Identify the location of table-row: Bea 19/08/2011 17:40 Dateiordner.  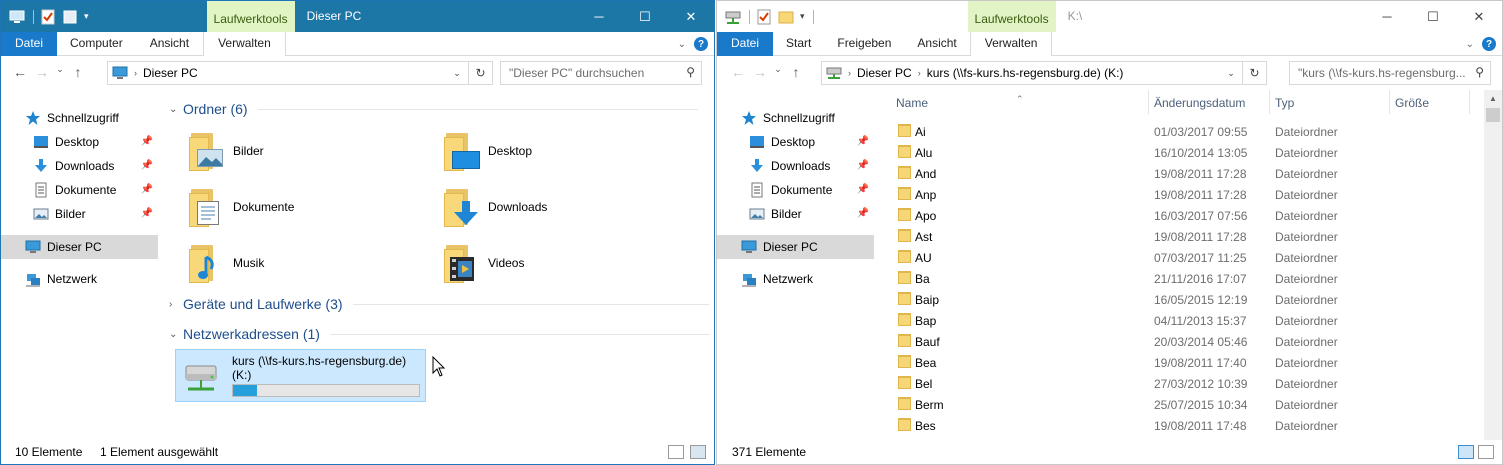
(1186, 362).